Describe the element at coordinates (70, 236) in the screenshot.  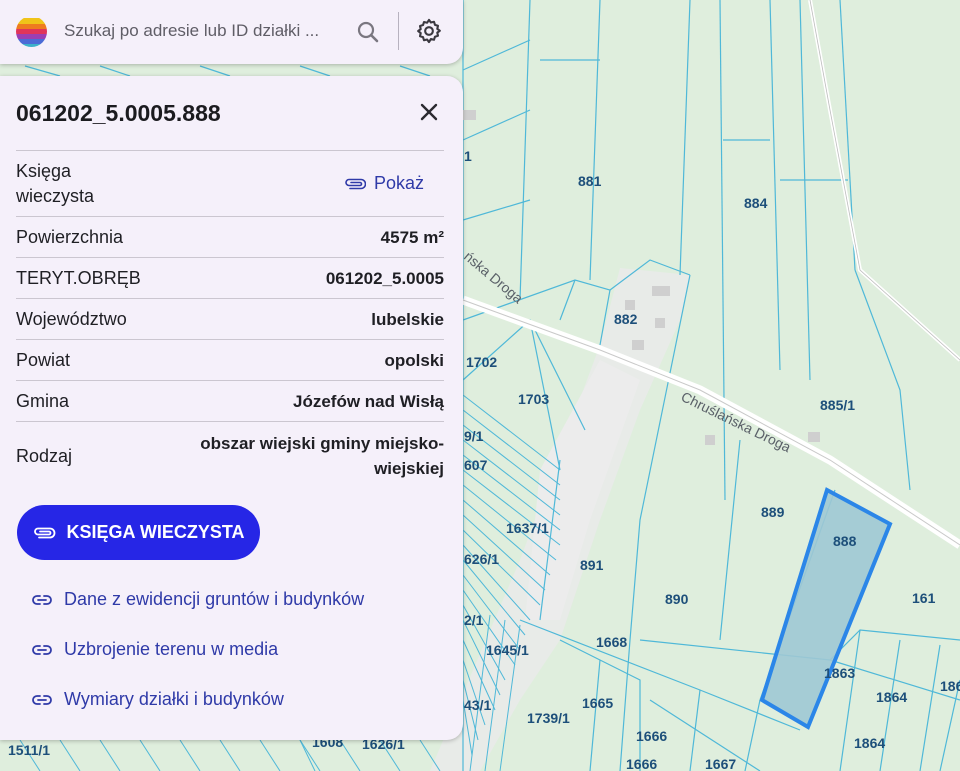
I see `attribute-label: Powierzchnia` at that location.